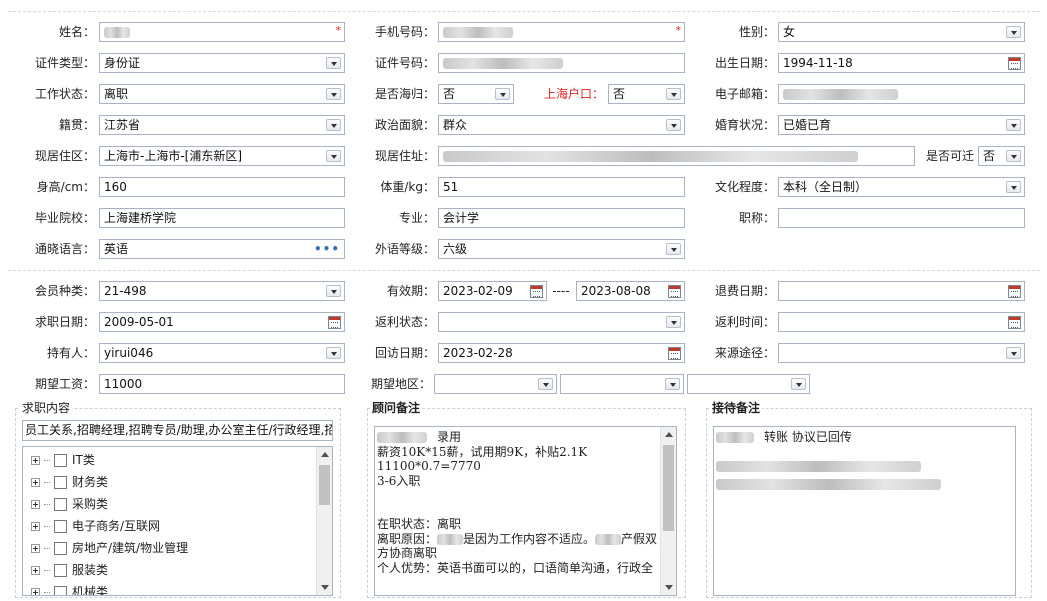 The width and height of the screenshot is (1047, 601). I want to click on job-content-summary: 员工关系,招聘经理,招聘专员/助理,办公室主任/行政经理,招, so click(177, 430).